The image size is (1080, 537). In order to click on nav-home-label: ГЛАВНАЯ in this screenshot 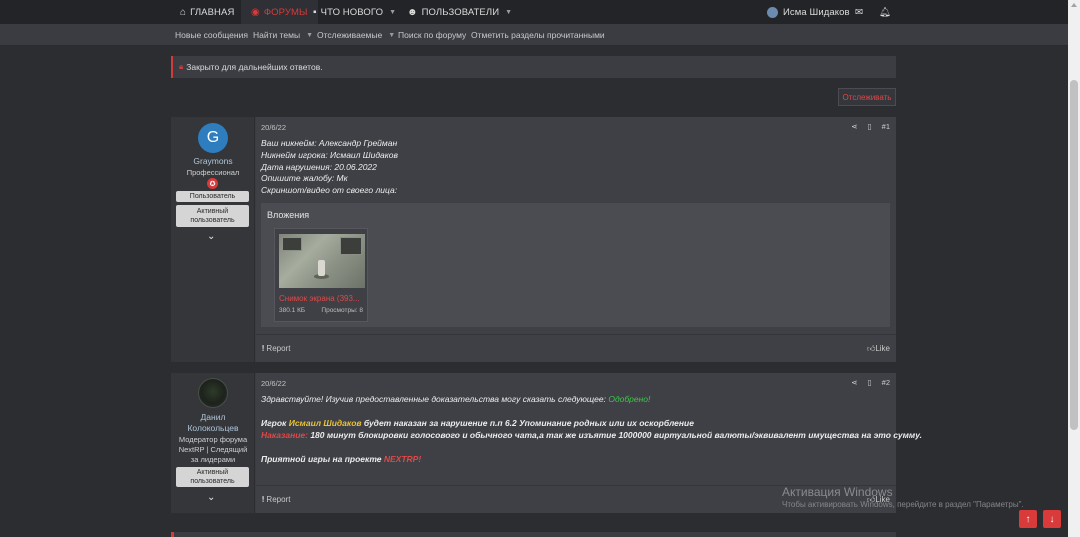, I will do `click(212, 12)`.